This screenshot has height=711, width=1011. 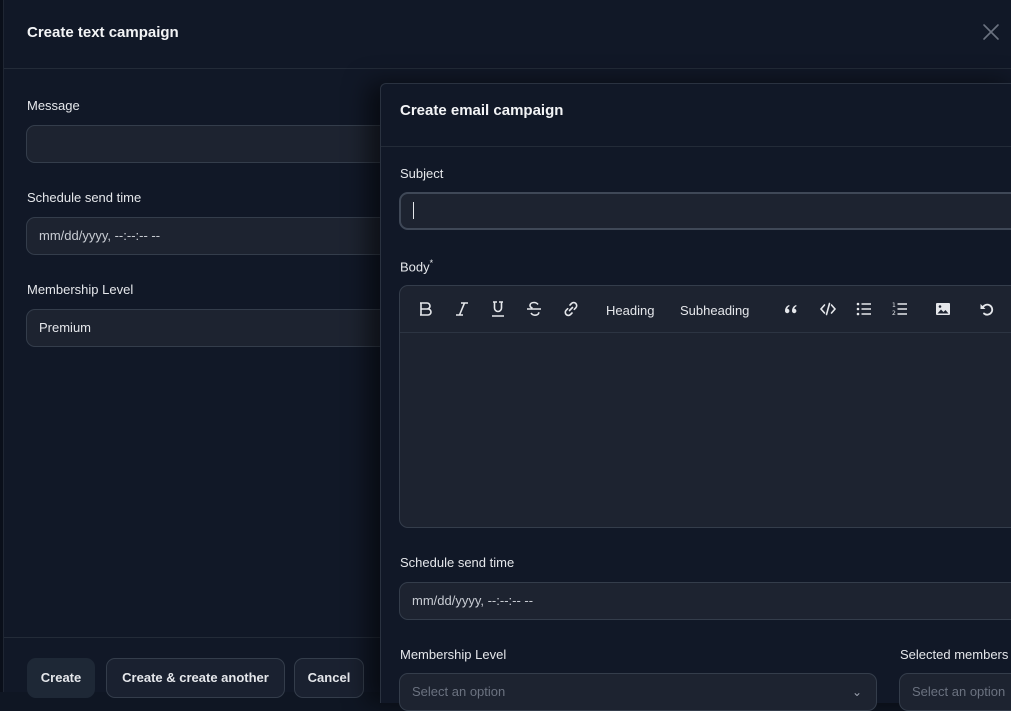 I want to click on email-schedule-label: Schedule send time, so click(x=457, y=562).